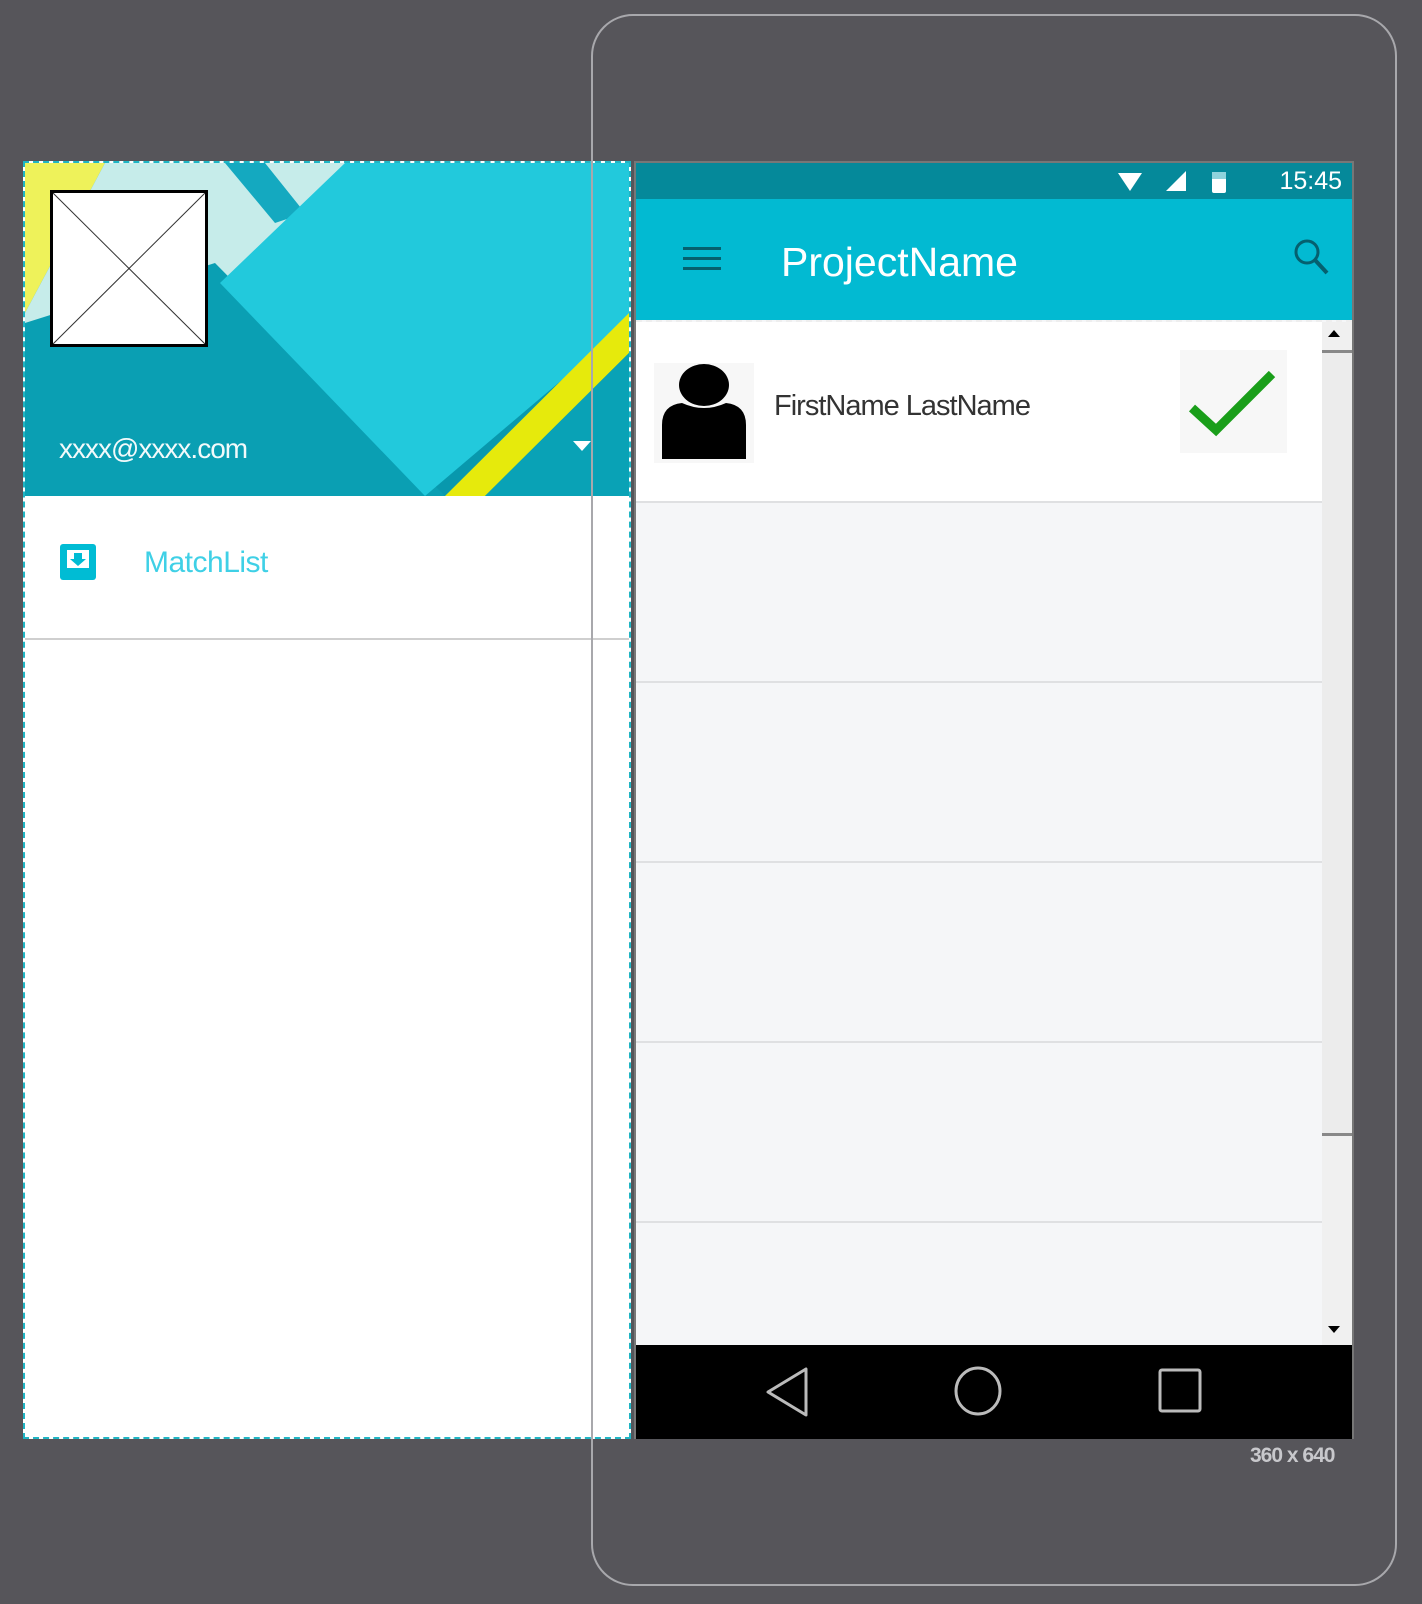 The height and width of the screenshot is (1604, 1422). Describe the element at coordinates (1292, 1455) in the screenshot. I see `device-size-label: 360 x 640` at that location.